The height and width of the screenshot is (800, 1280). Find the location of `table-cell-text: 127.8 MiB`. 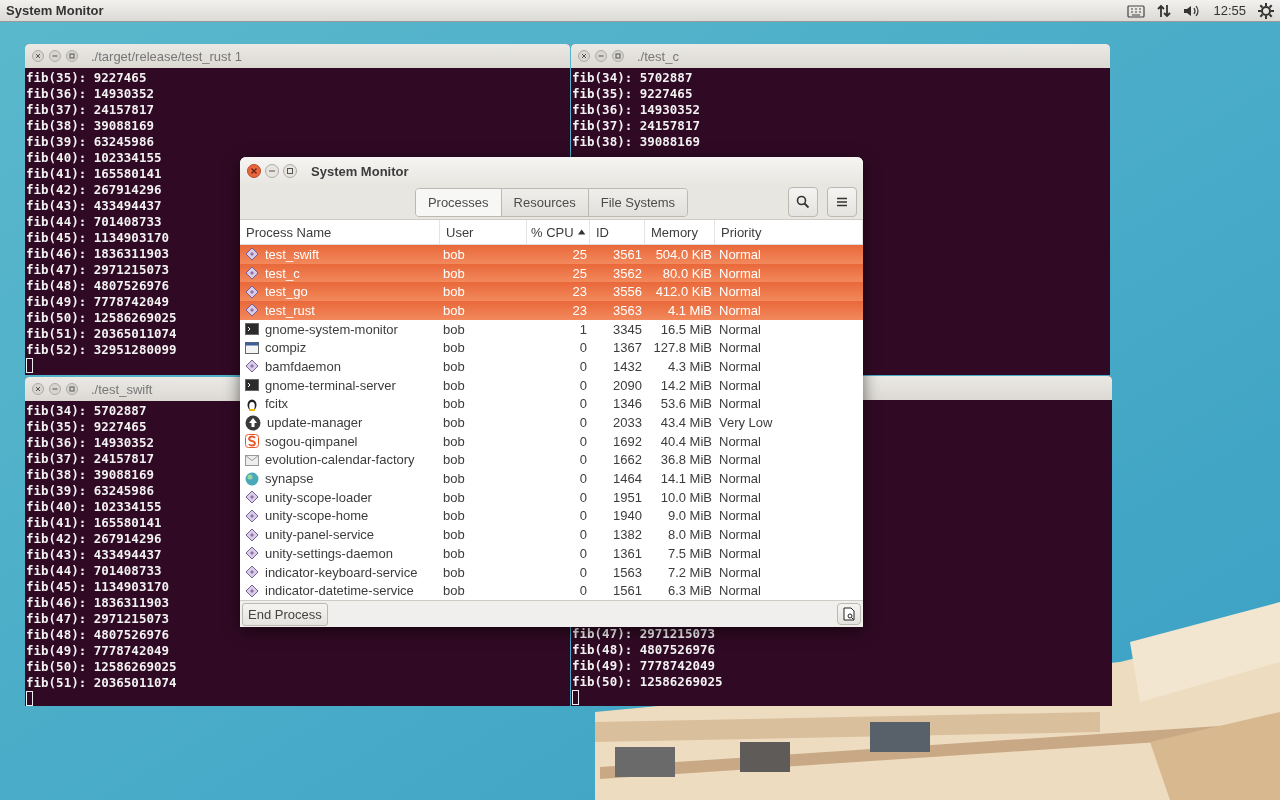

table-cell-text: 127.8 MiB is located at coordinates (682, 348).